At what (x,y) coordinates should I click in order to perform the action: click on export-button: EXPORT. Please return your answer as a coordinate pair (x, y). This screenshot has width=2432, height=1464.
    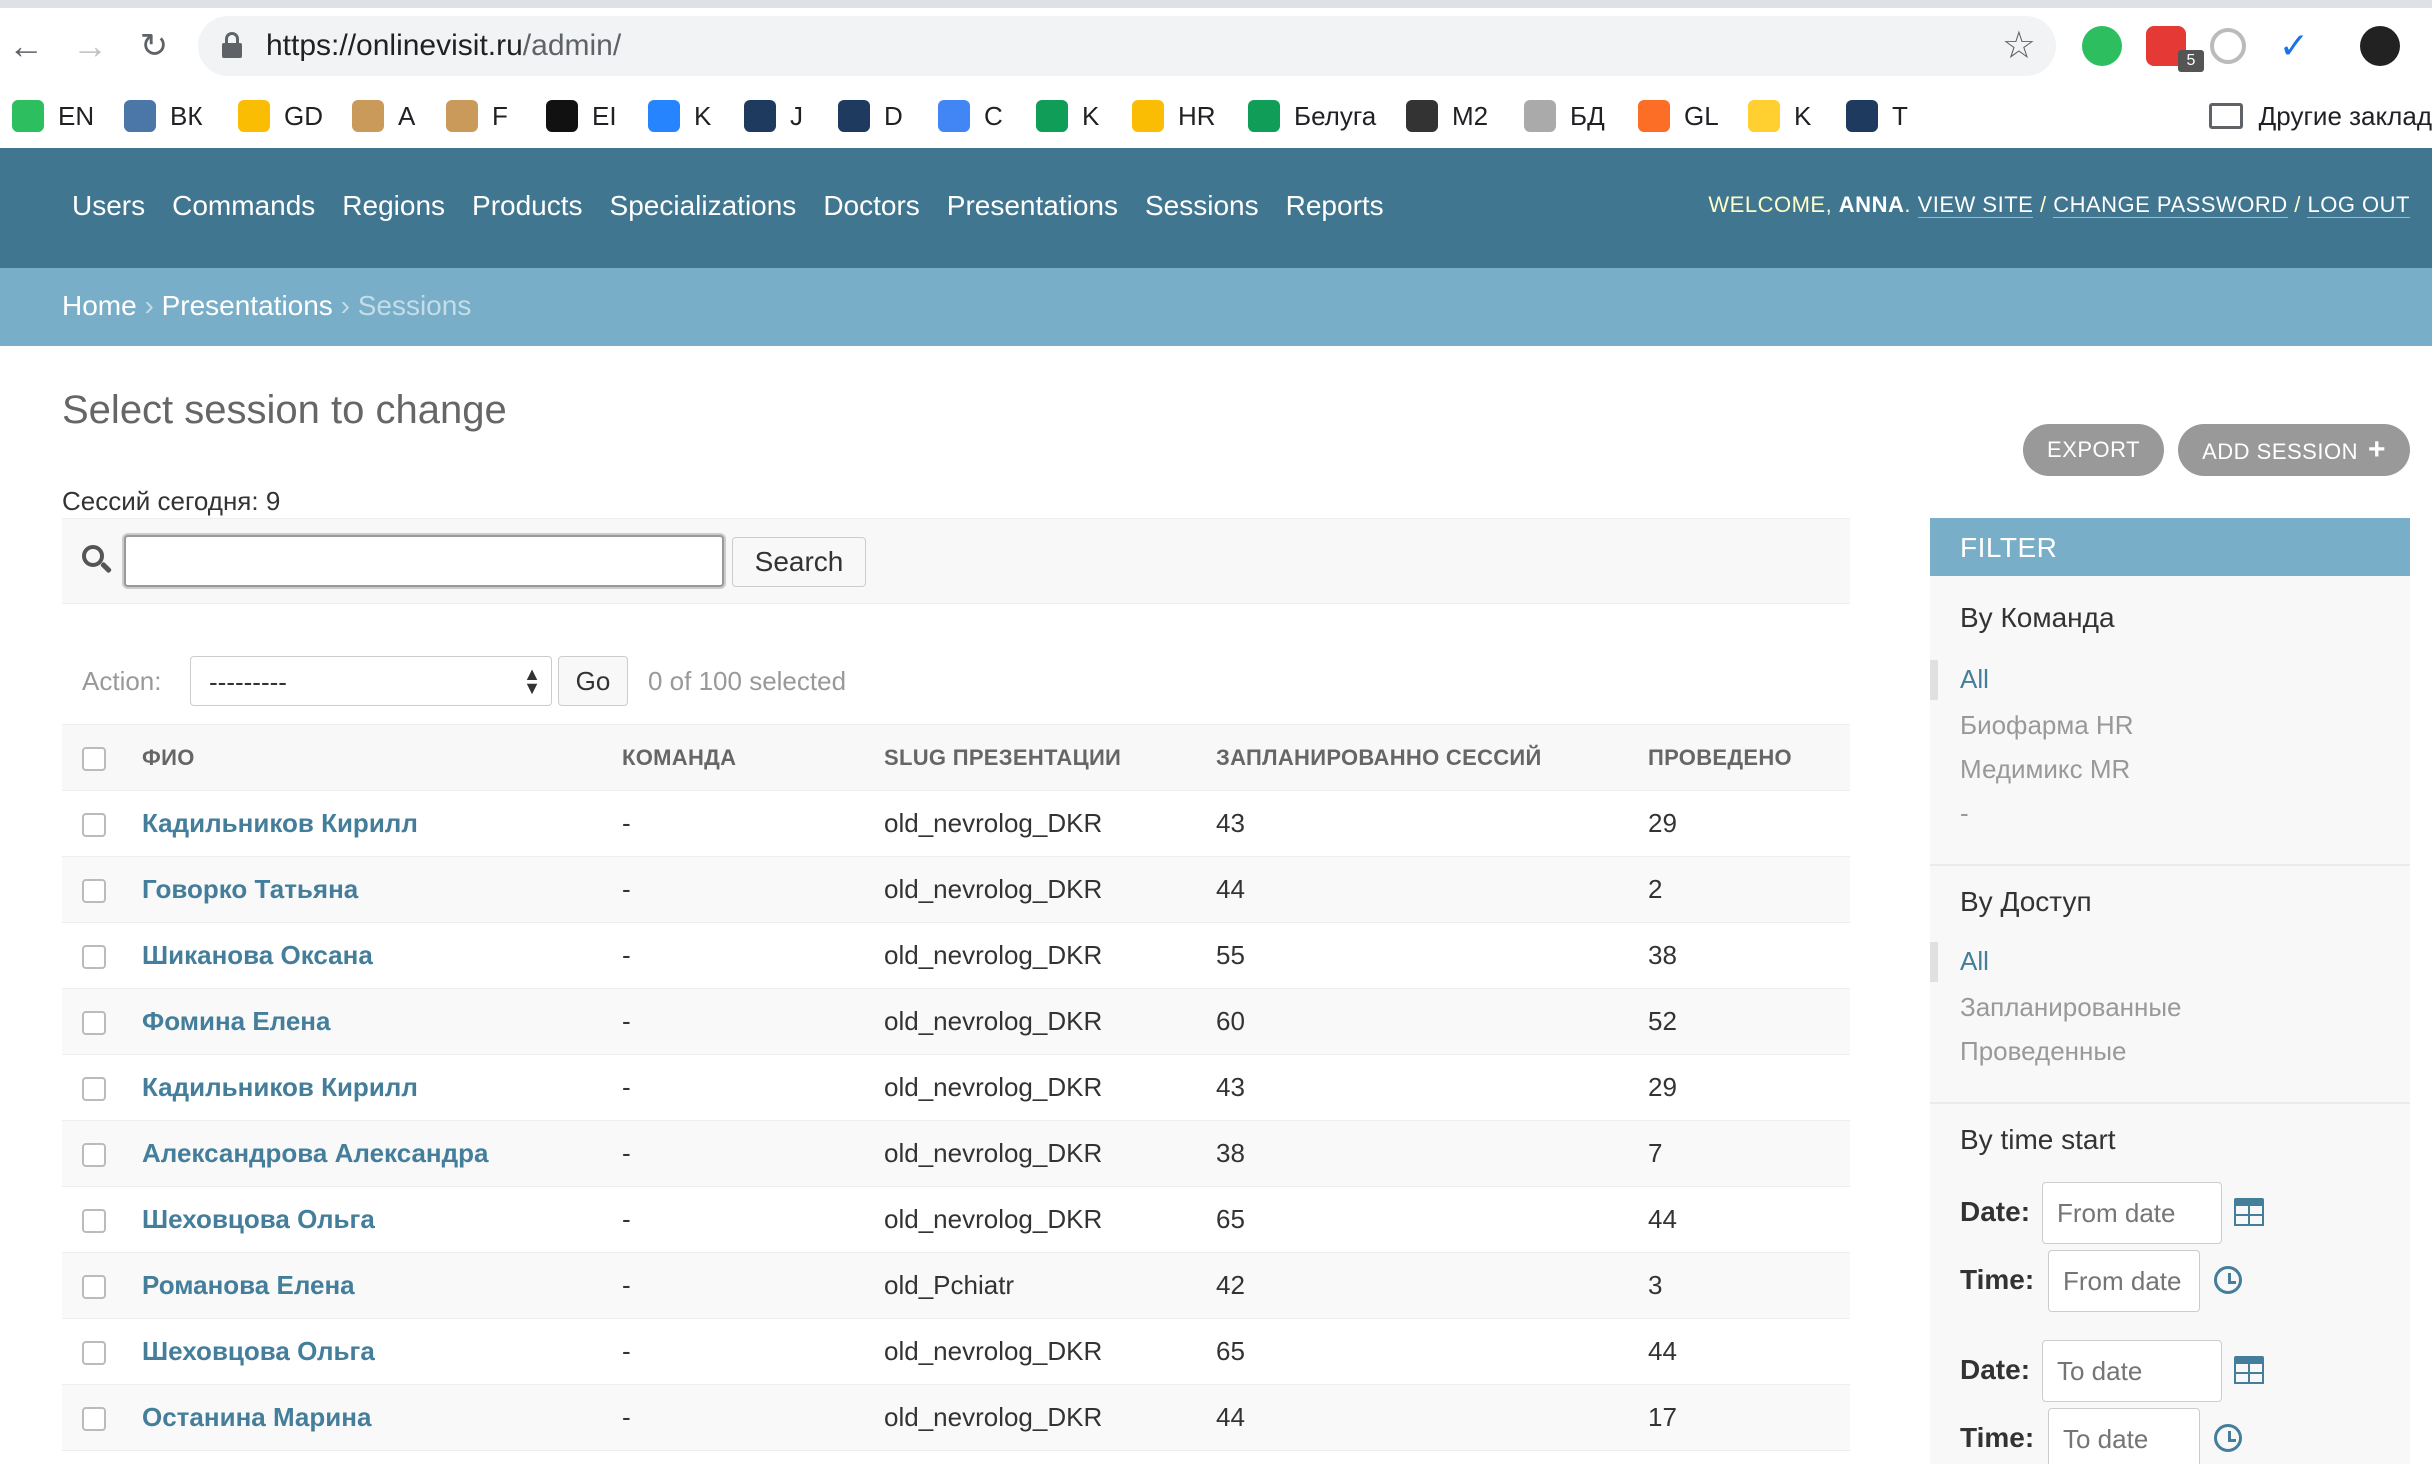
    Looking at the image, I should click on (2094, 450).